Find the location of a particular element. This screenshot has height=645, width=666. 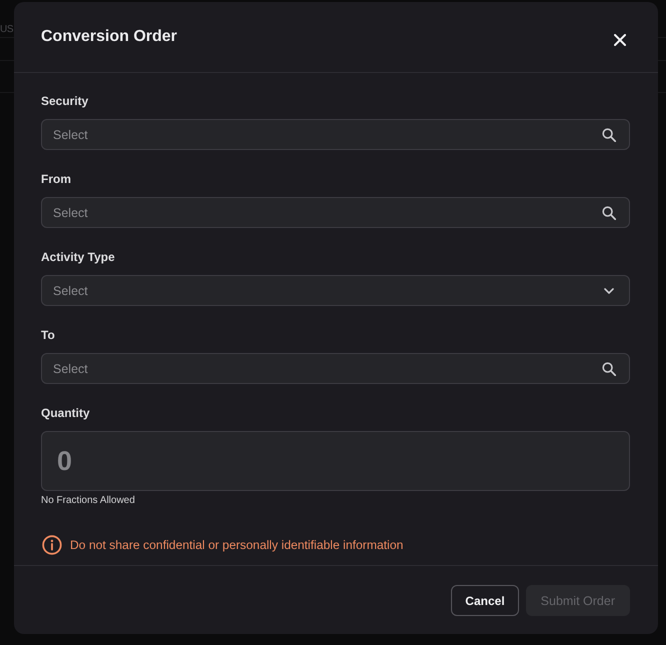

field-label: Security is located at coordinates (64, 101).